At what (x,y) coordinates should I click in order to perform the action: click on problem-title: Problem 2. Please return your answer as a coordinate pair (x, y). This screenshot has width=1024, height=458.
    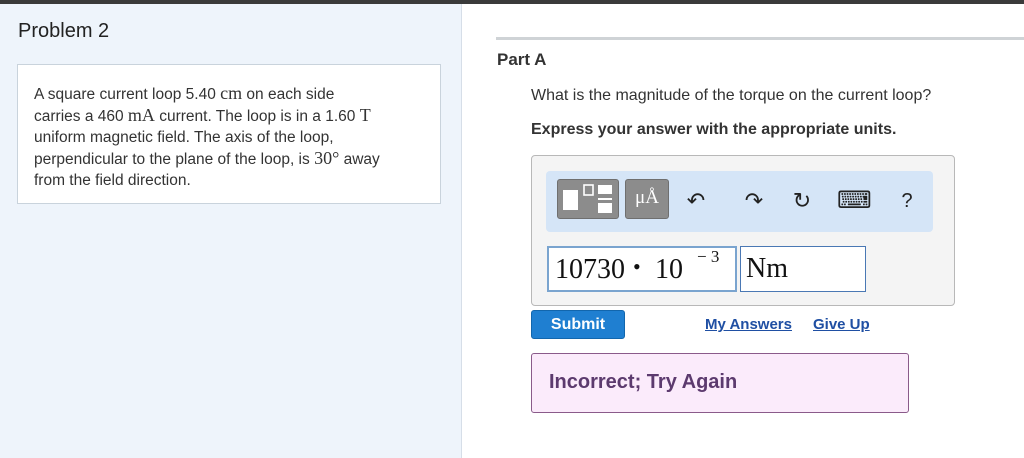
    Looking at the image, I should click on (64, 31).